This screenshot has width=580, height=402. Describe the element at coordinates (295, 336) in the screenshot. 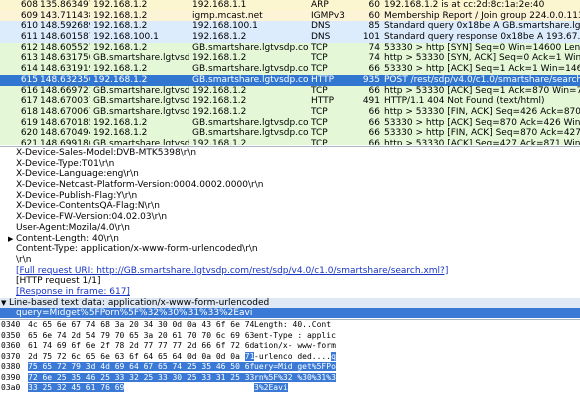

I see `ascii-bytes: ent-Type : applic` at that location.